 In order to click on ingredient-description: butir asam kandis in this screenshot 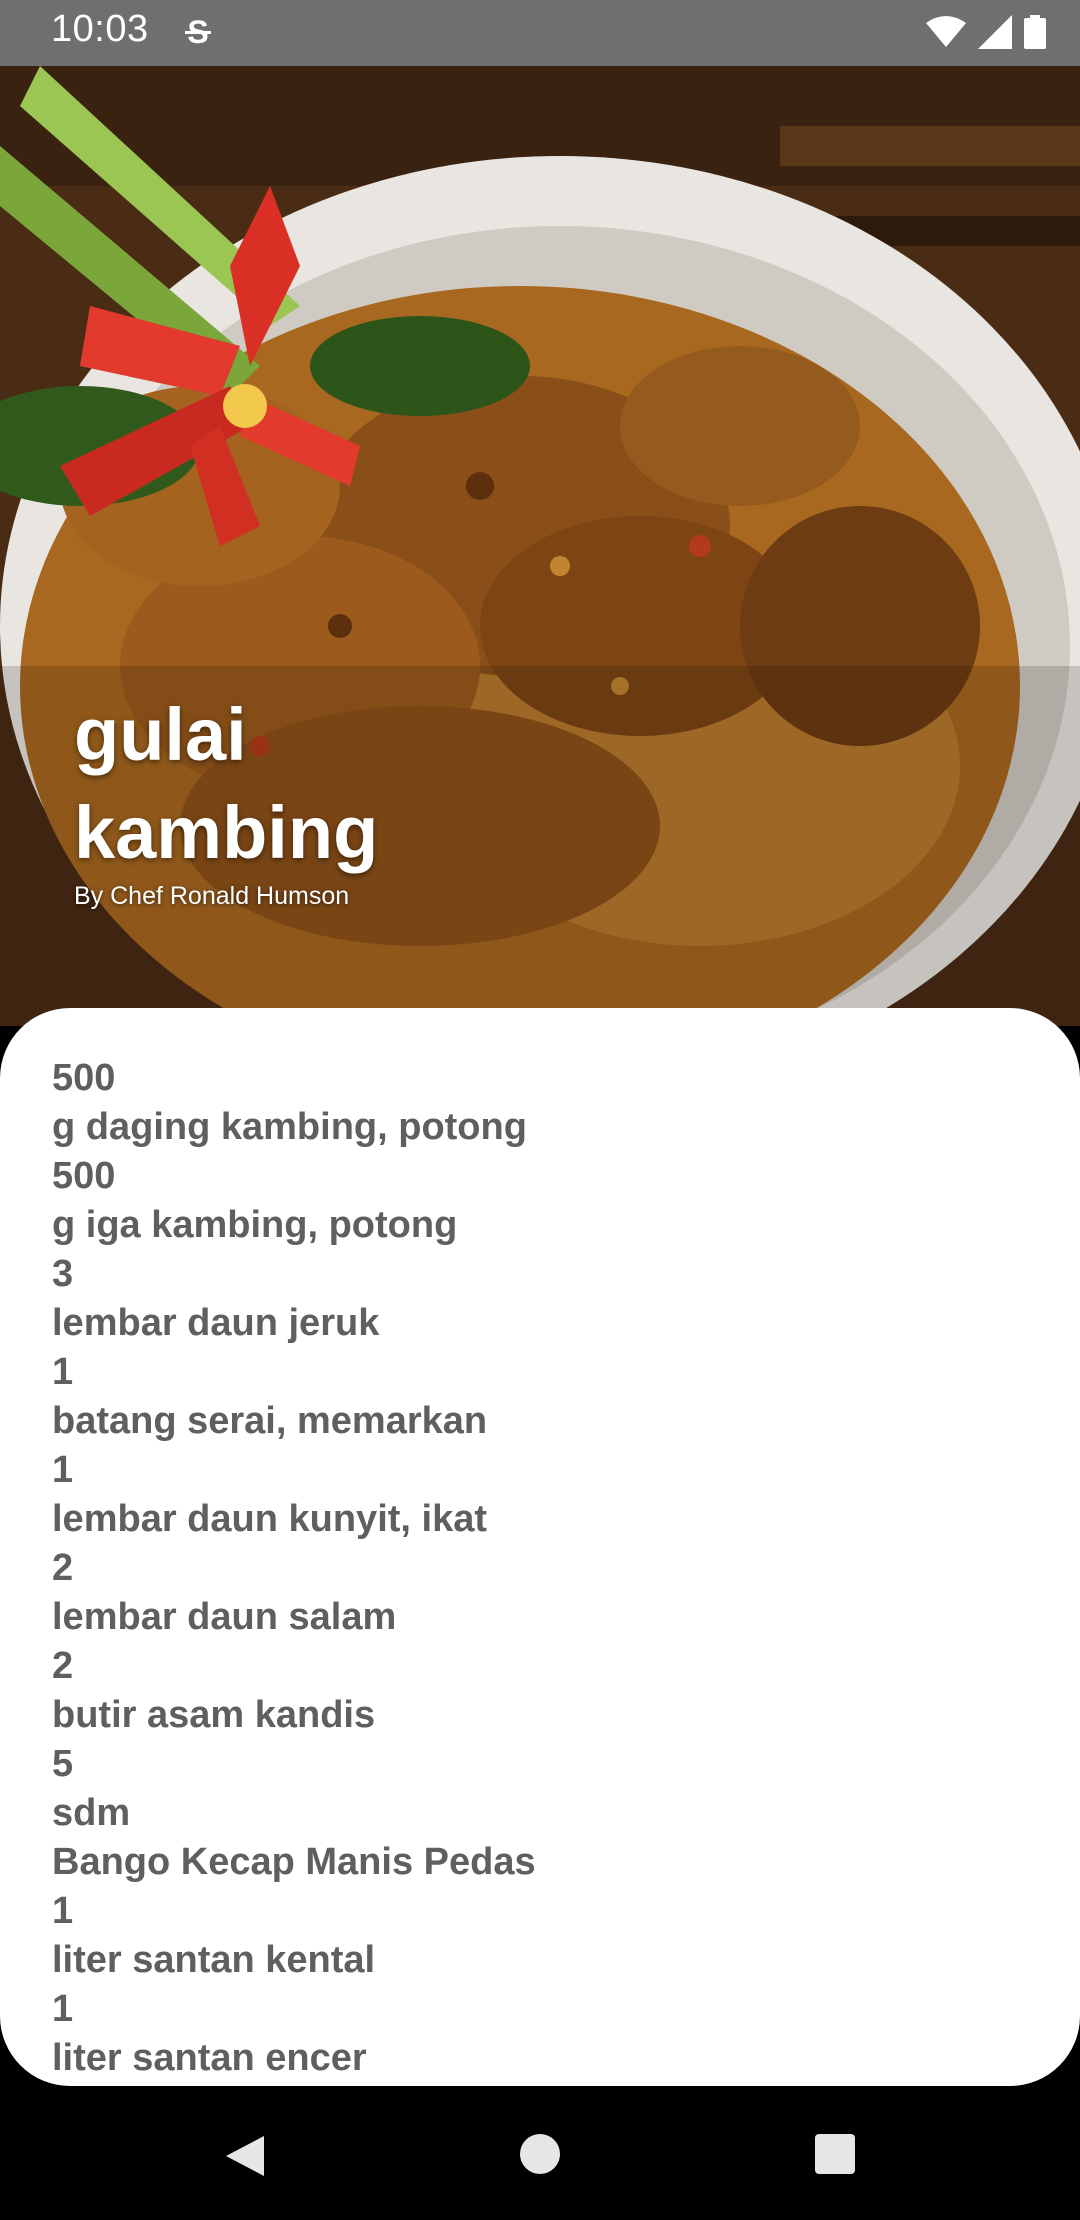, I will do `click(214, 1715)`.